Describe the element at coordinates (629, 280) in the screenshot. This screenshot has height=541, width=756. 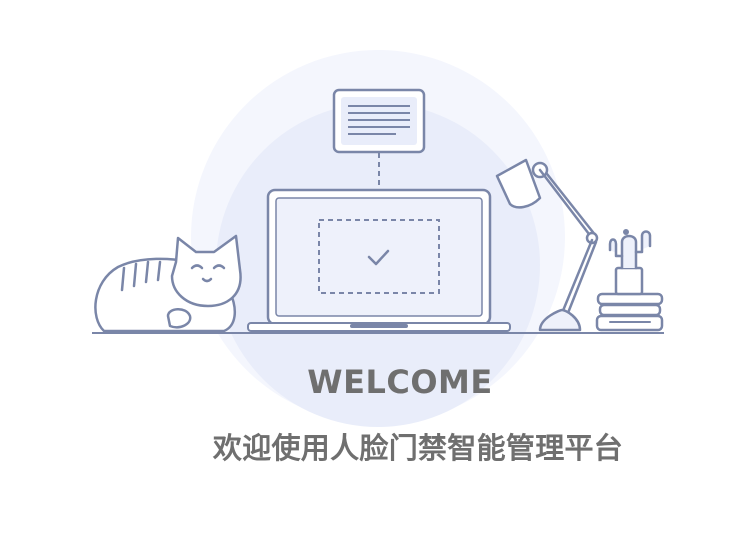
I see `books-cactus-icon` at that location.